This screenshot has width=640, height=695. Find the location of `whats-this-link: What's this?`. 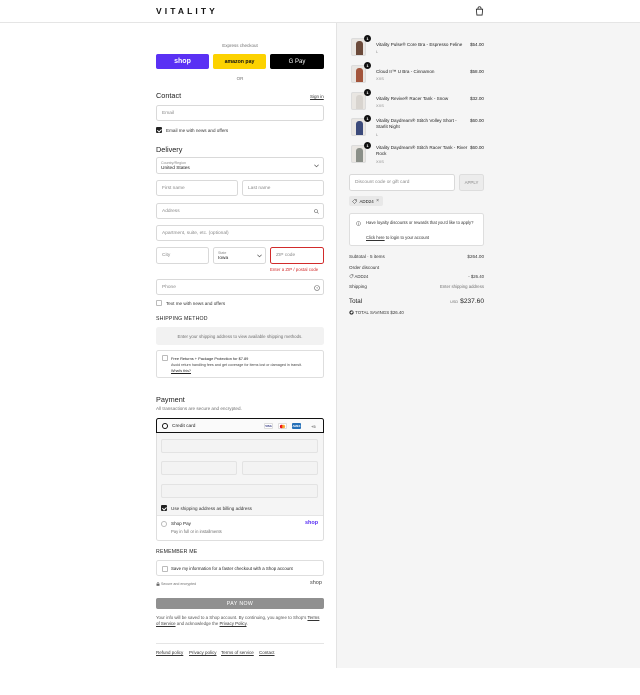

whats-this-link: What's this? is located at coordinates (181, 371).